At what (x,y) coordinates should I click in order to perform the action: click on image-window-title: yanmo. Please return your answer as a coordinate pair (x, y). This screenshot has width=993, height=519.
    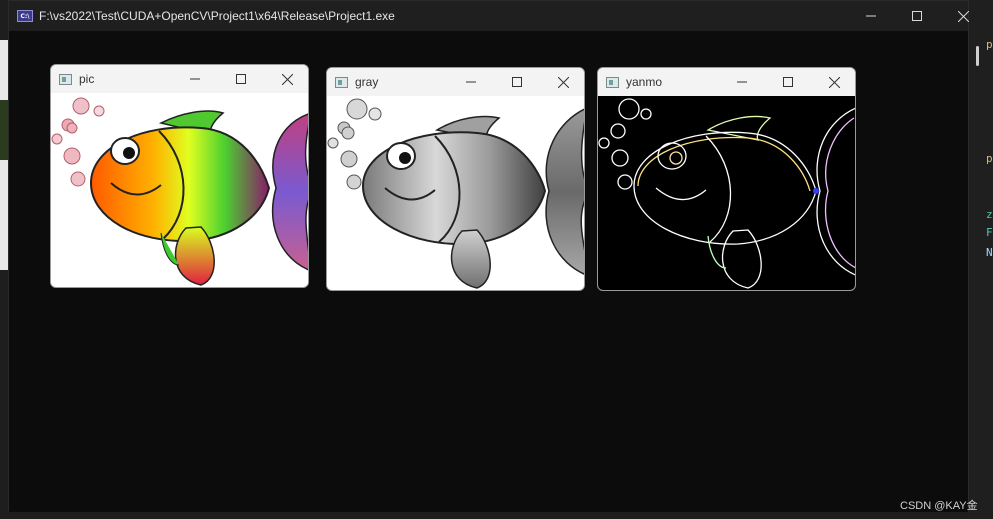
    Looking at the image, I should click on (644, 82).